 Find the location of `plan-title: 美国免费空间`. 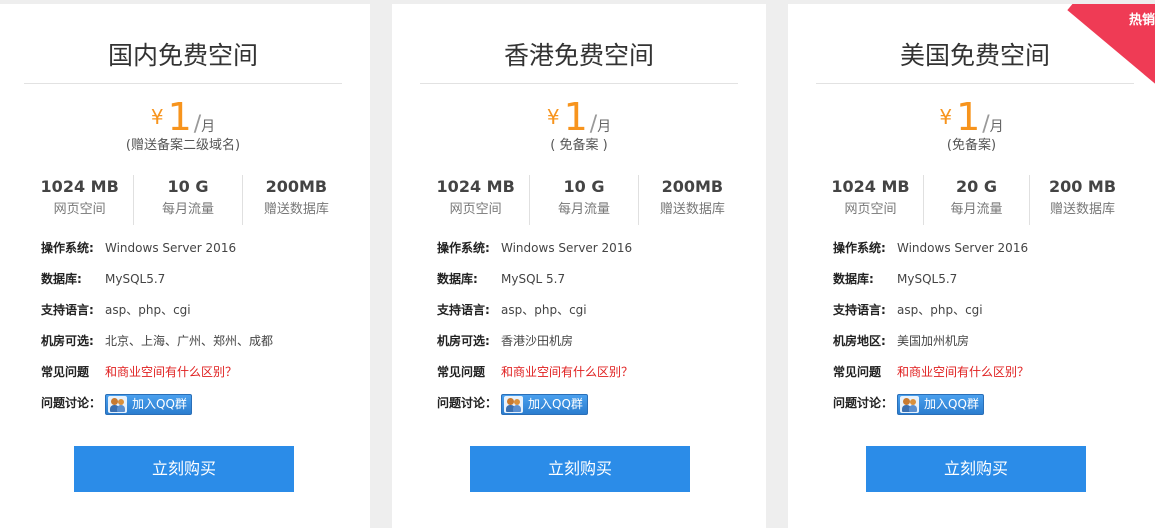

plan-title: 美国免费空间 is located at coordinates (975, 63).